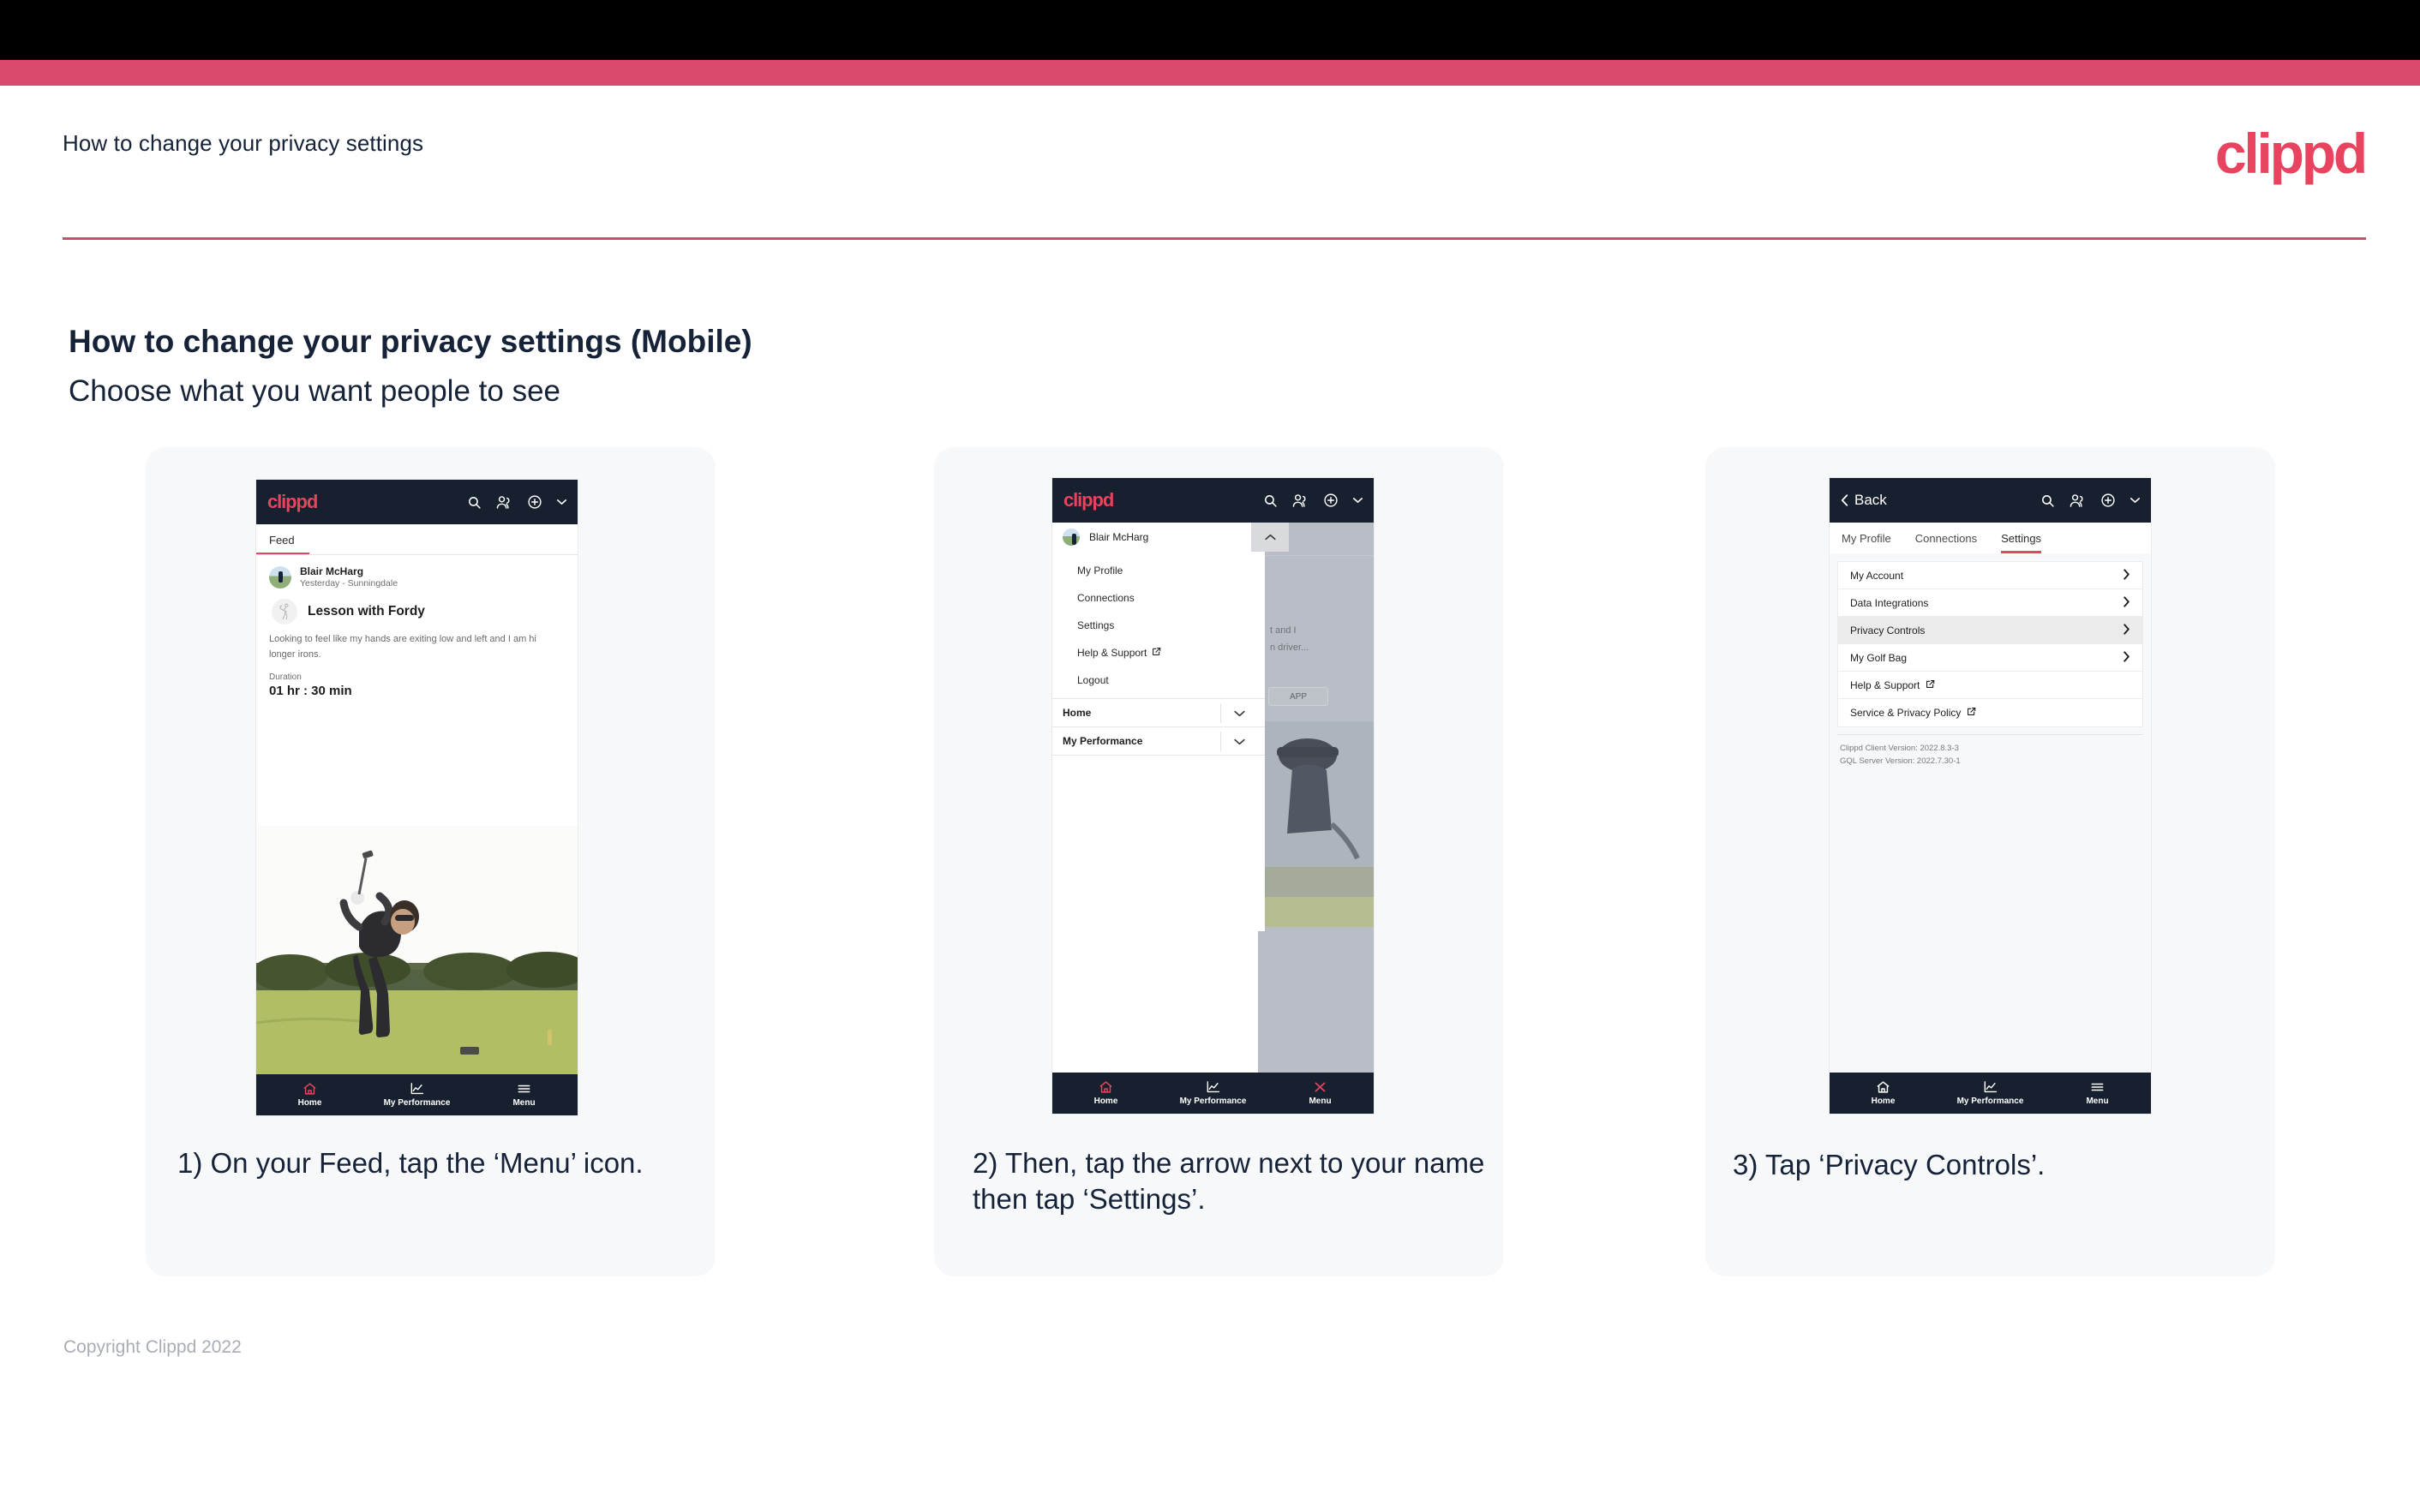  I want to click on header-divider, so click(1214, 238).